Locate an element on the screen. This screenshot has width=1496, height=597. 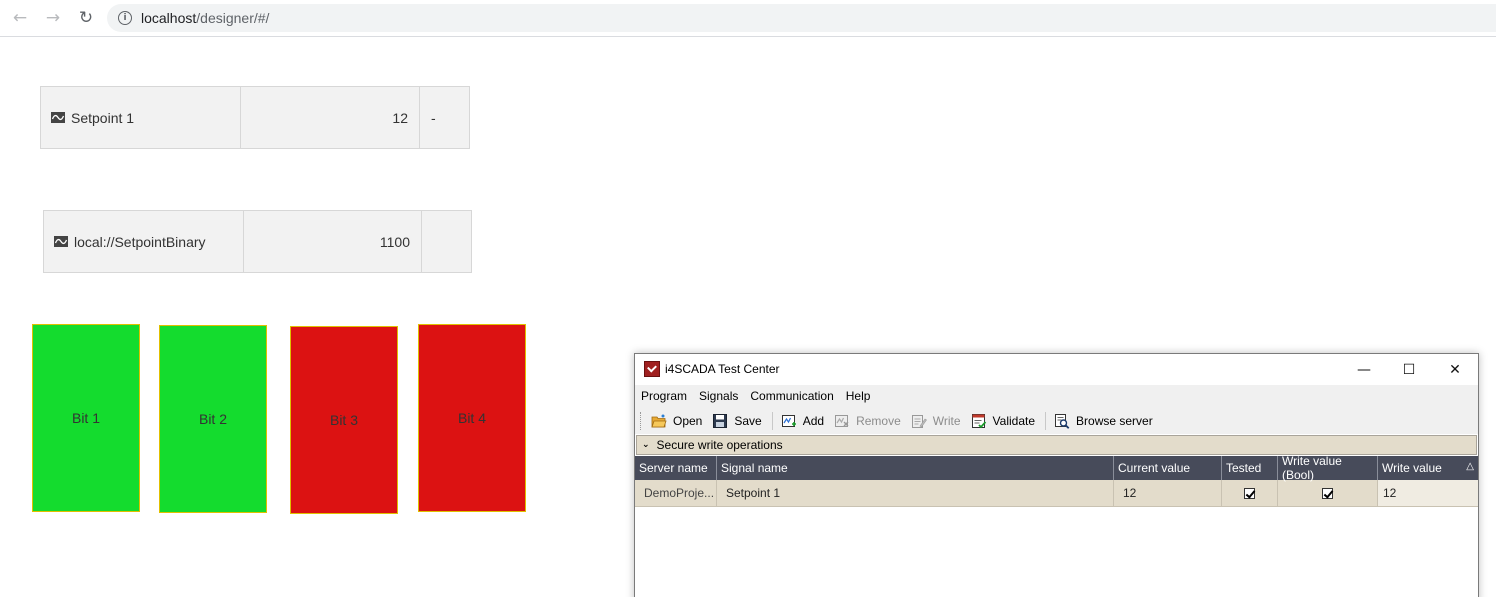
minimize-button: — is located at coordinates (1364, 369).